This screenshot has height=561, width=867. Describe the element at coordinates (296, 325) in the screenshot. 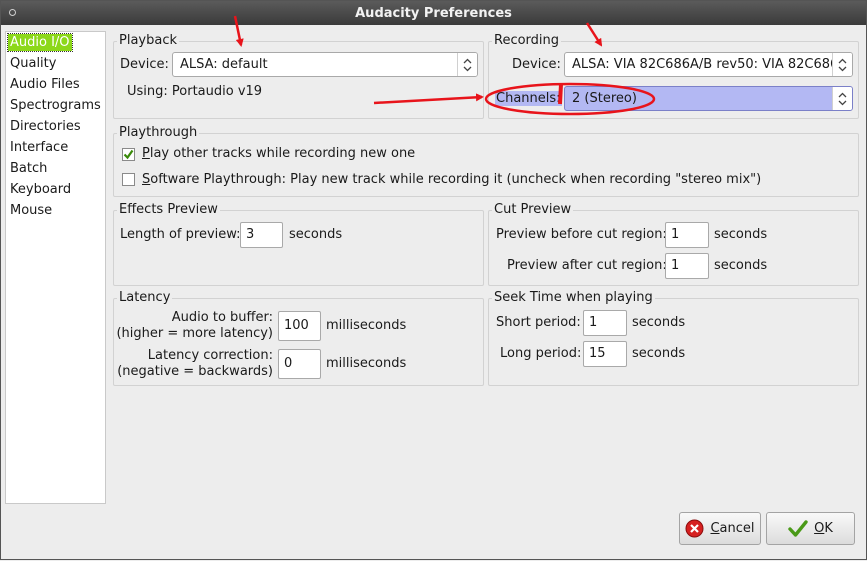

I see `audio-buffer-value: 100` at that location.